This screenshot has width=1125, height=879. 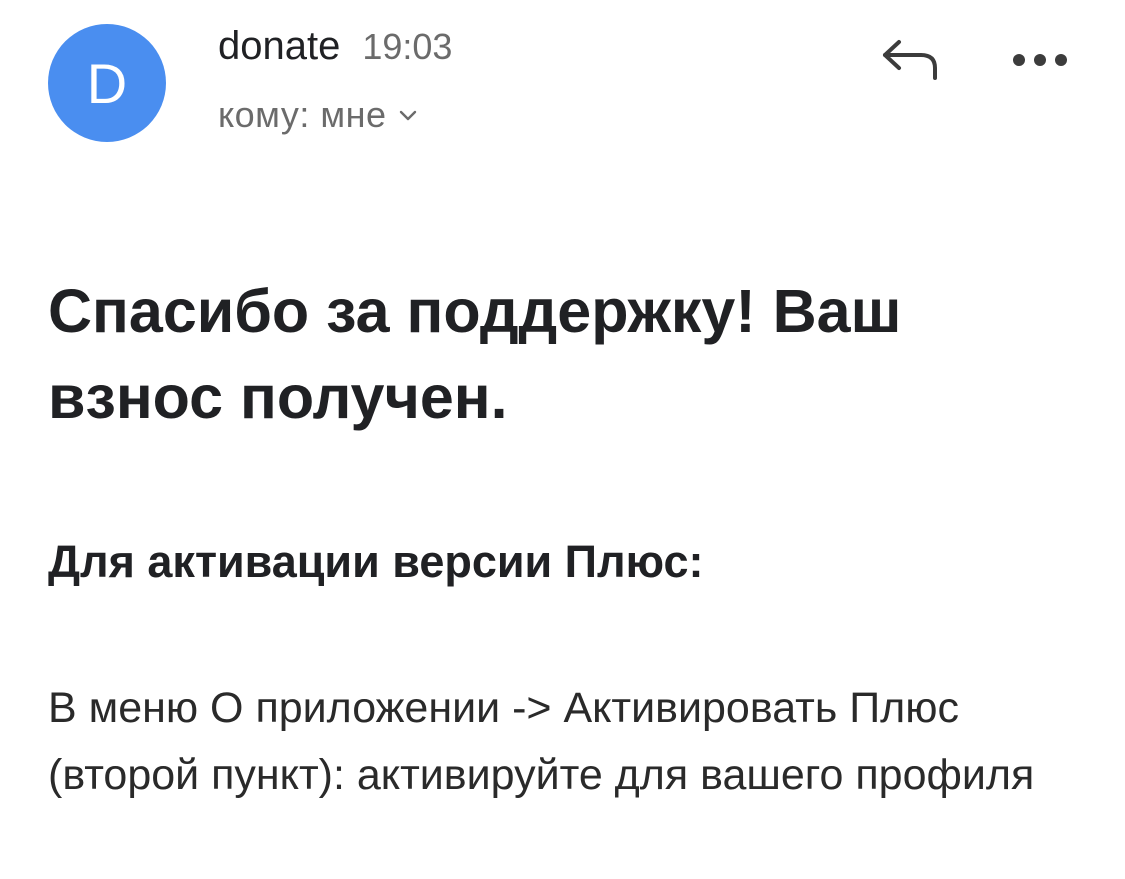 I want to click on recipient-details-toggle: кому: мне, so click(x=317, y=115).